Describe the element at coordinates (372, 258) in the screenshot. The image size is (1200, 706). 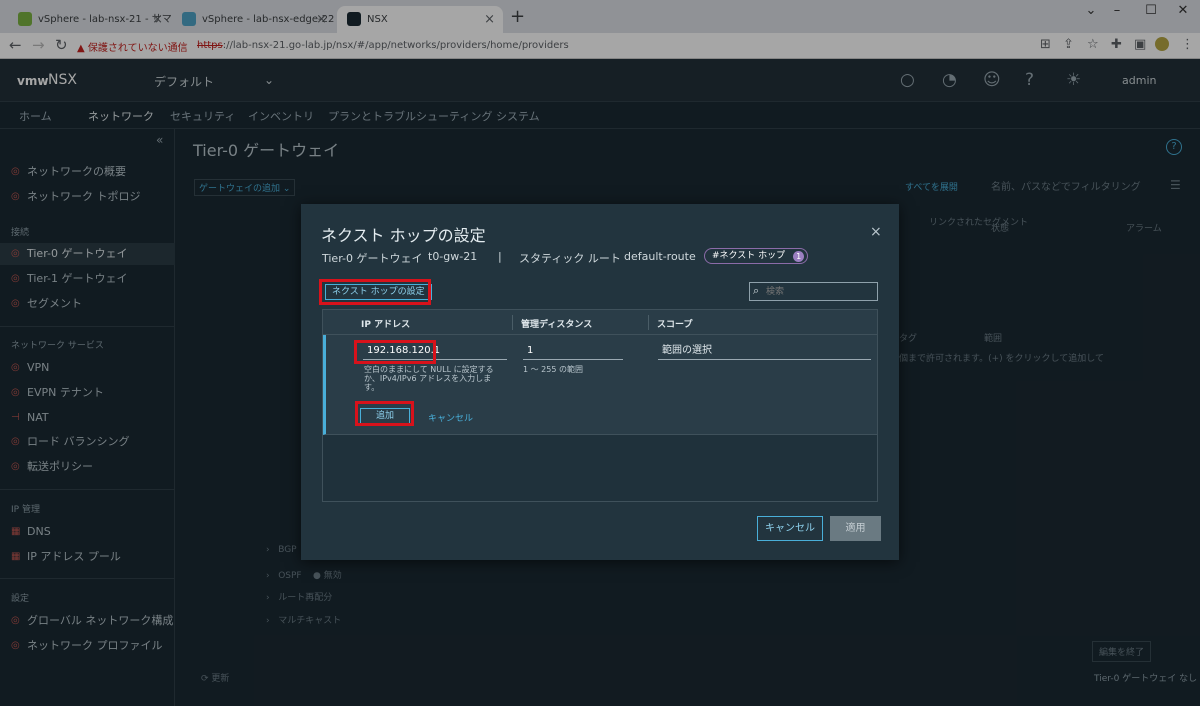
I see `bc-gateway-label: Tier-0 ゲートウェイ` at that location.